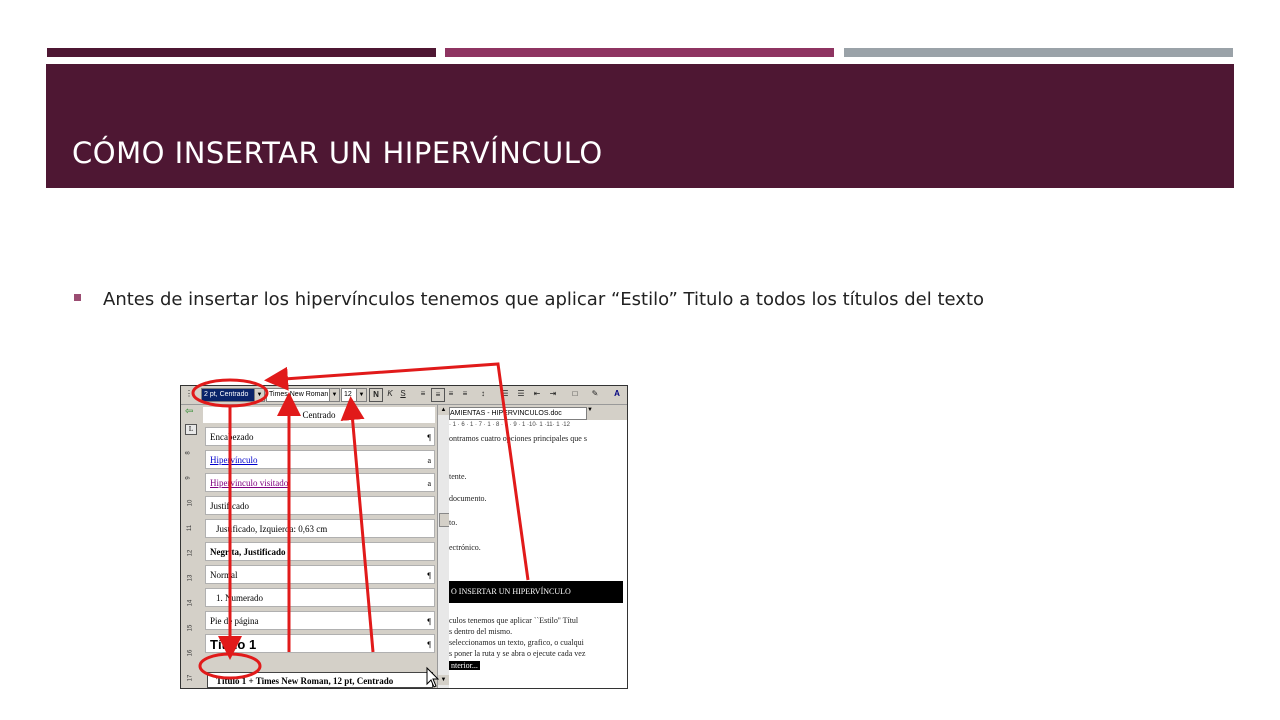 Image resolution: width=1280 pixels, height=720 pixels. Describe the element at coordinates (390, 394) in the screenshot. I see `italic-button: K` at that location.